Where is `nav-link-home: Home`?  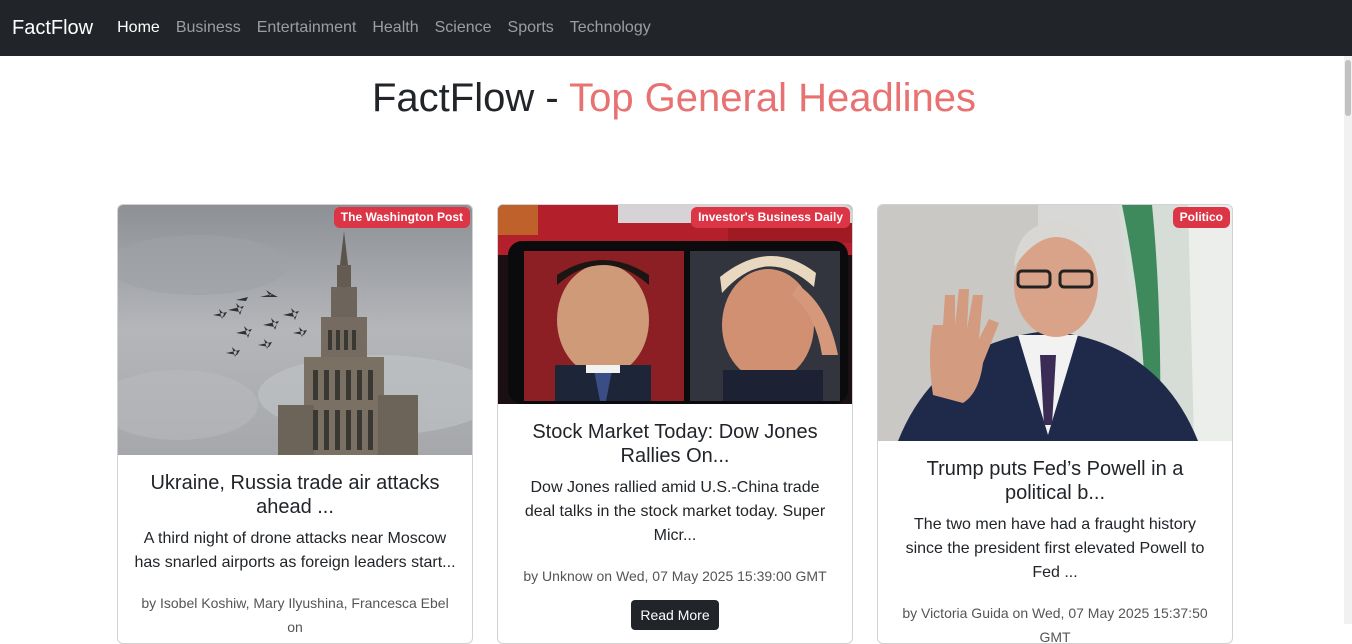
nav-link-home: Home is located at coordinates (138, 28).